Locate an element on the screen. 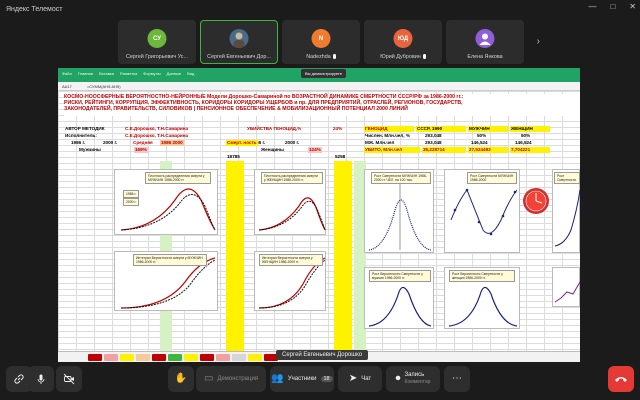 The height and width of the screenshot is (400, 640). raise-hand-icon: ✋ is located at coordinates (181, 378).